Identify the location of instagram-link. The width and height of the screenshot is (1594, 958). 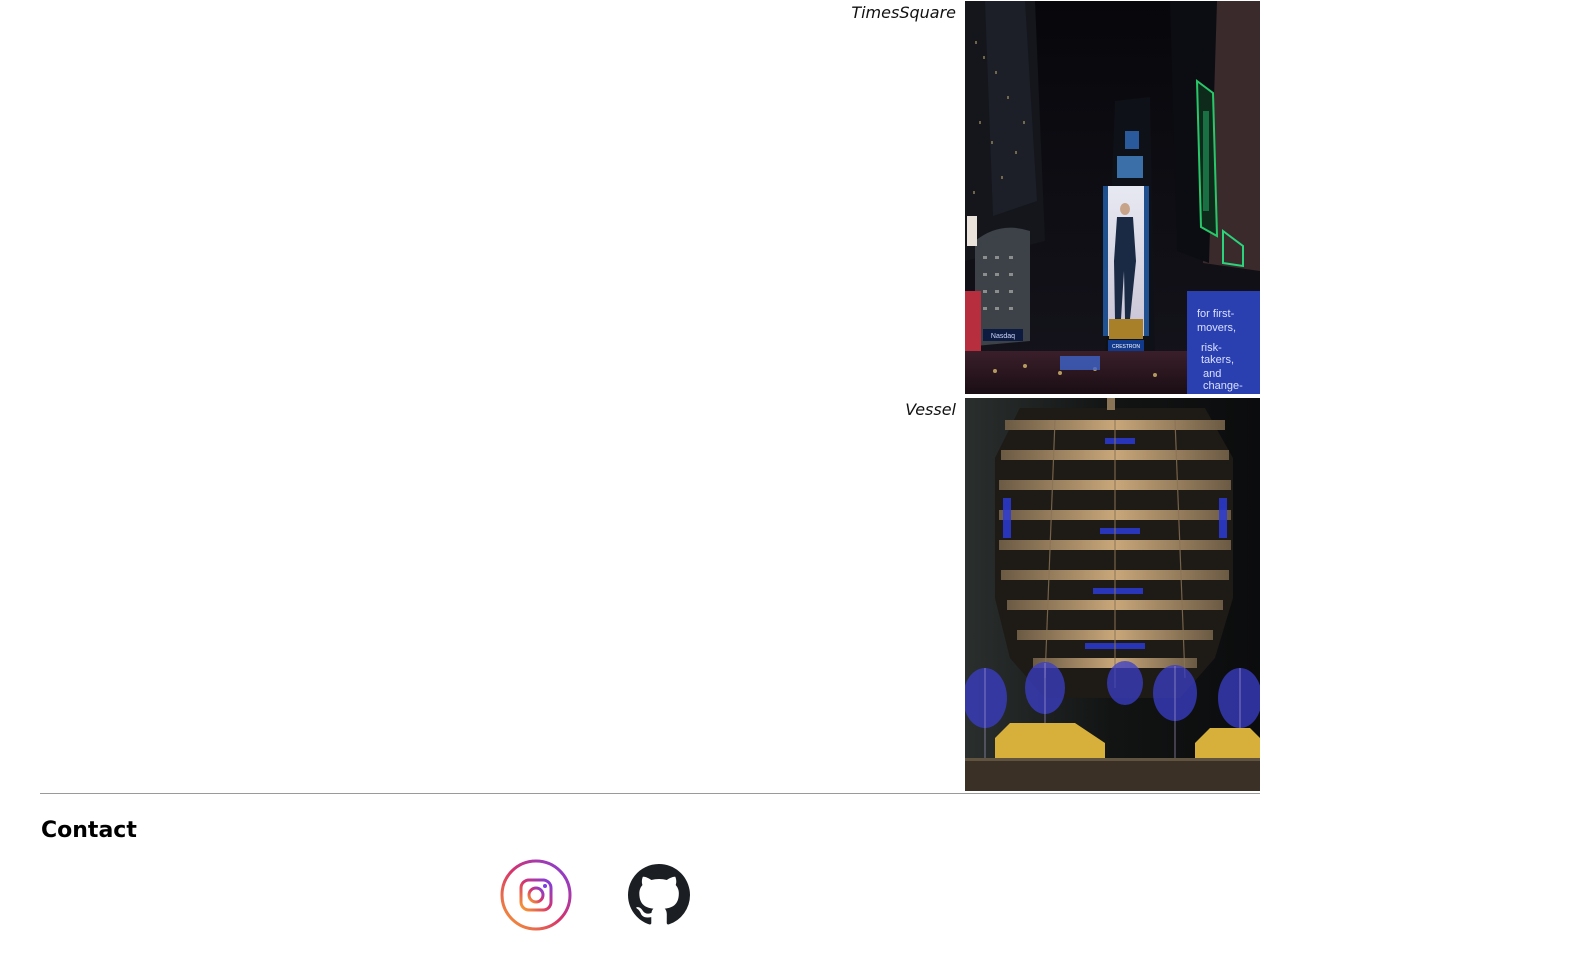
(536, 895).